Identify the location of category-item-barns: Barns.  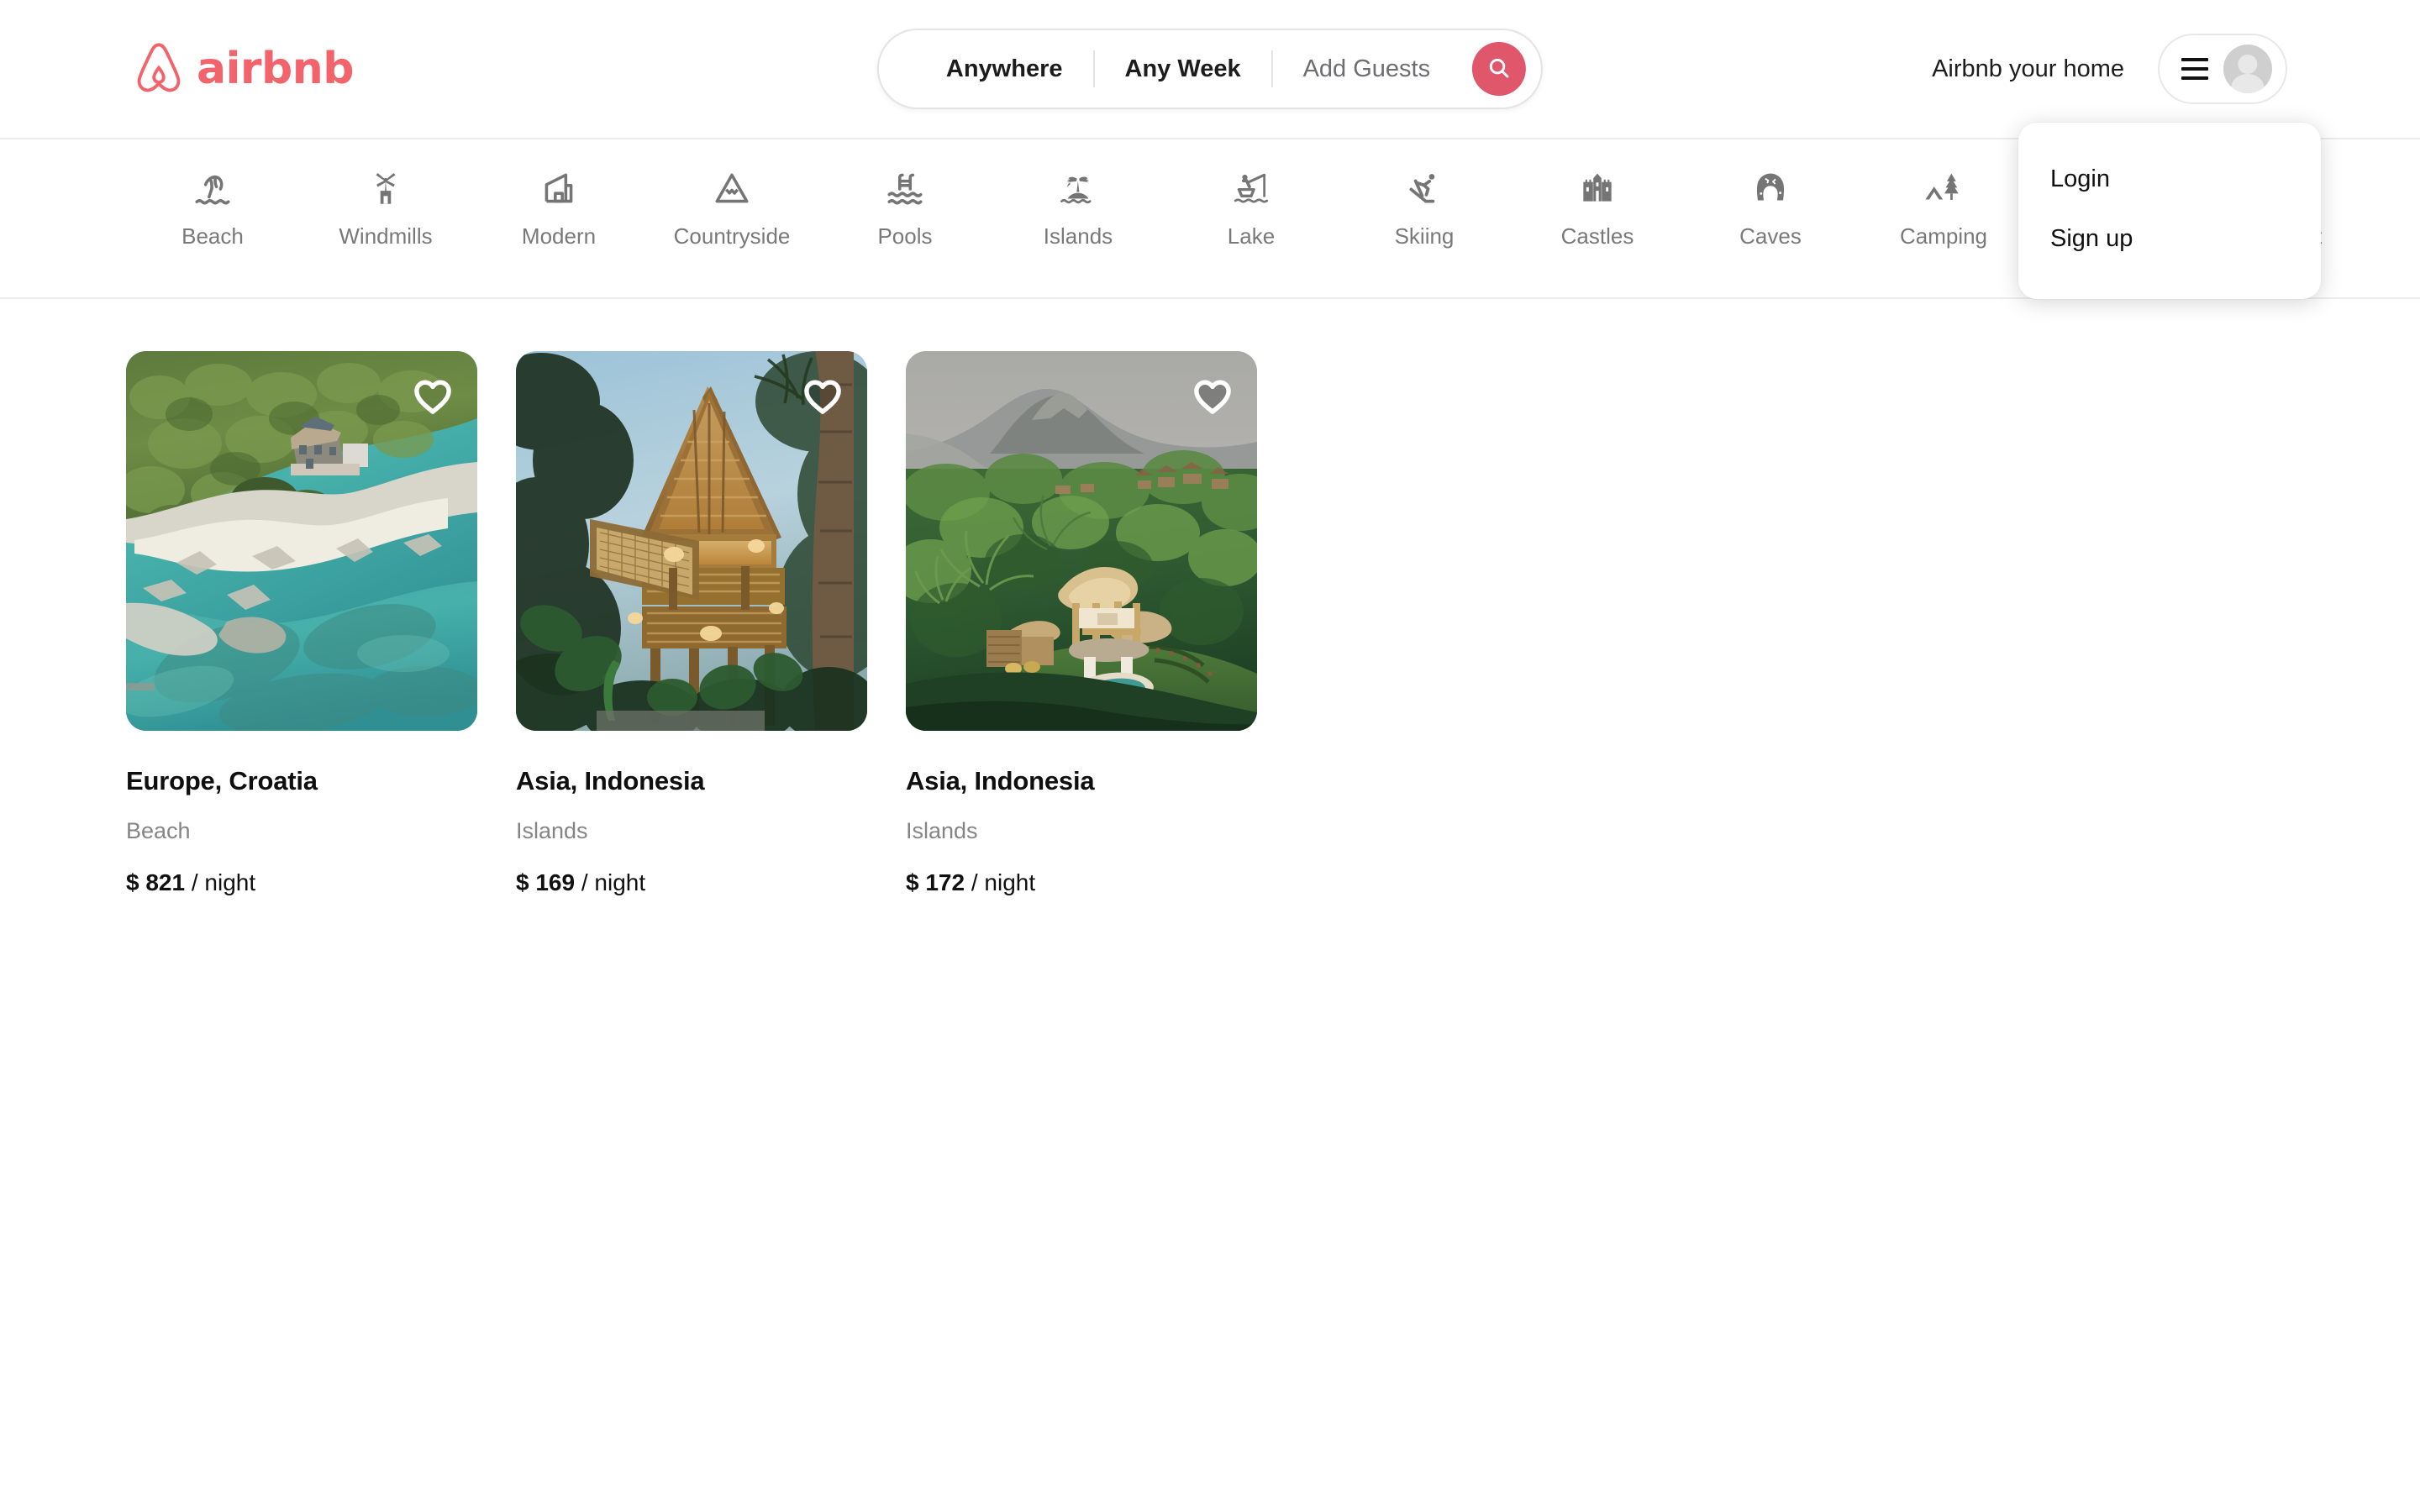
(2398, 208).